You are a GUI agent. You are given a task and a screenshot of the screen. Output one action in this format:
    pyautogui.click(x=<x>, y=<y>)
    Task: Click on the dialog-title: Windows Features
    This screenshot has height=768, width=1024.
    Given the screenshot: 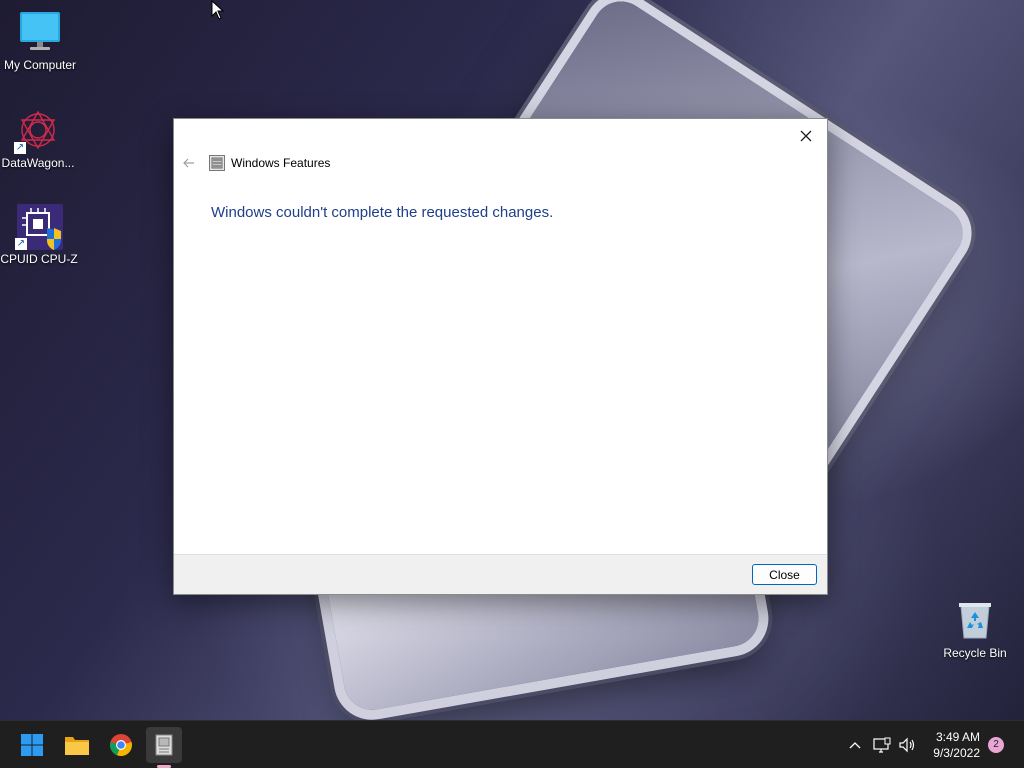 What is the action you would take?
    pyautogui.click(x=281, y=163)
    